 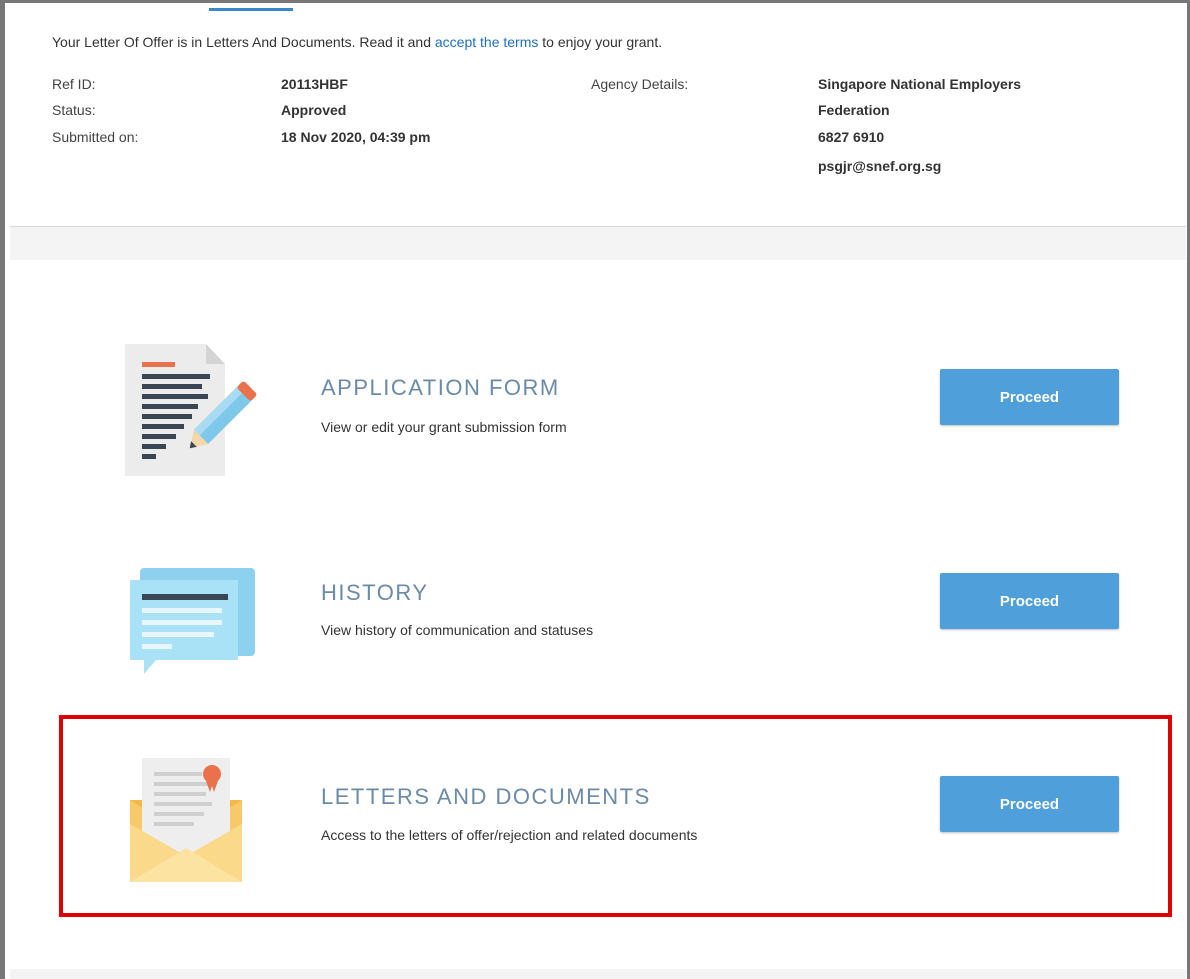 I want to click on submitted-label: Submitted on:, so click(x=95, y=137).